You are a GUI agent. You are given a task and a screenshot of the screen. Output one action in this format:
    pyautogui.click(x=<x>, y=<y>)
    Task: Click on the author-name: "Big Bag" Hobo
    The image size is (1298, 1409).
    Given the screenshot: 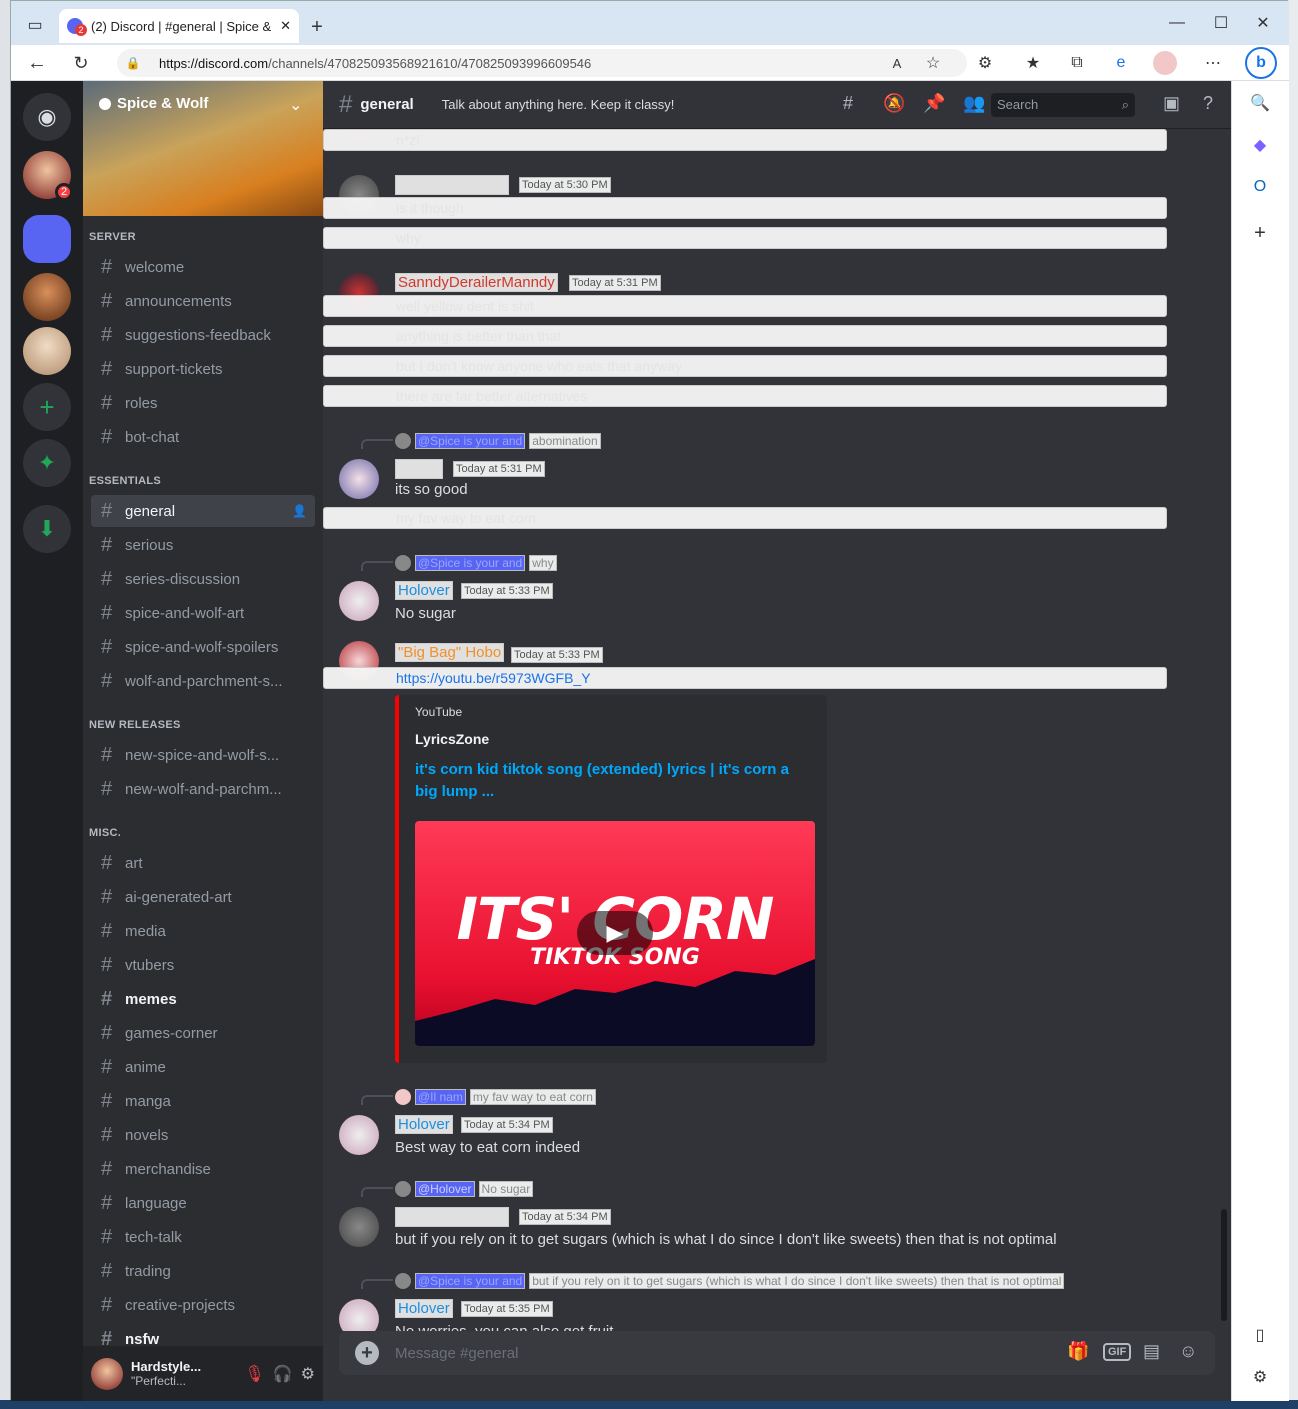 What is the action you would take?
    pyautogui.click(x=450, y=652)
    